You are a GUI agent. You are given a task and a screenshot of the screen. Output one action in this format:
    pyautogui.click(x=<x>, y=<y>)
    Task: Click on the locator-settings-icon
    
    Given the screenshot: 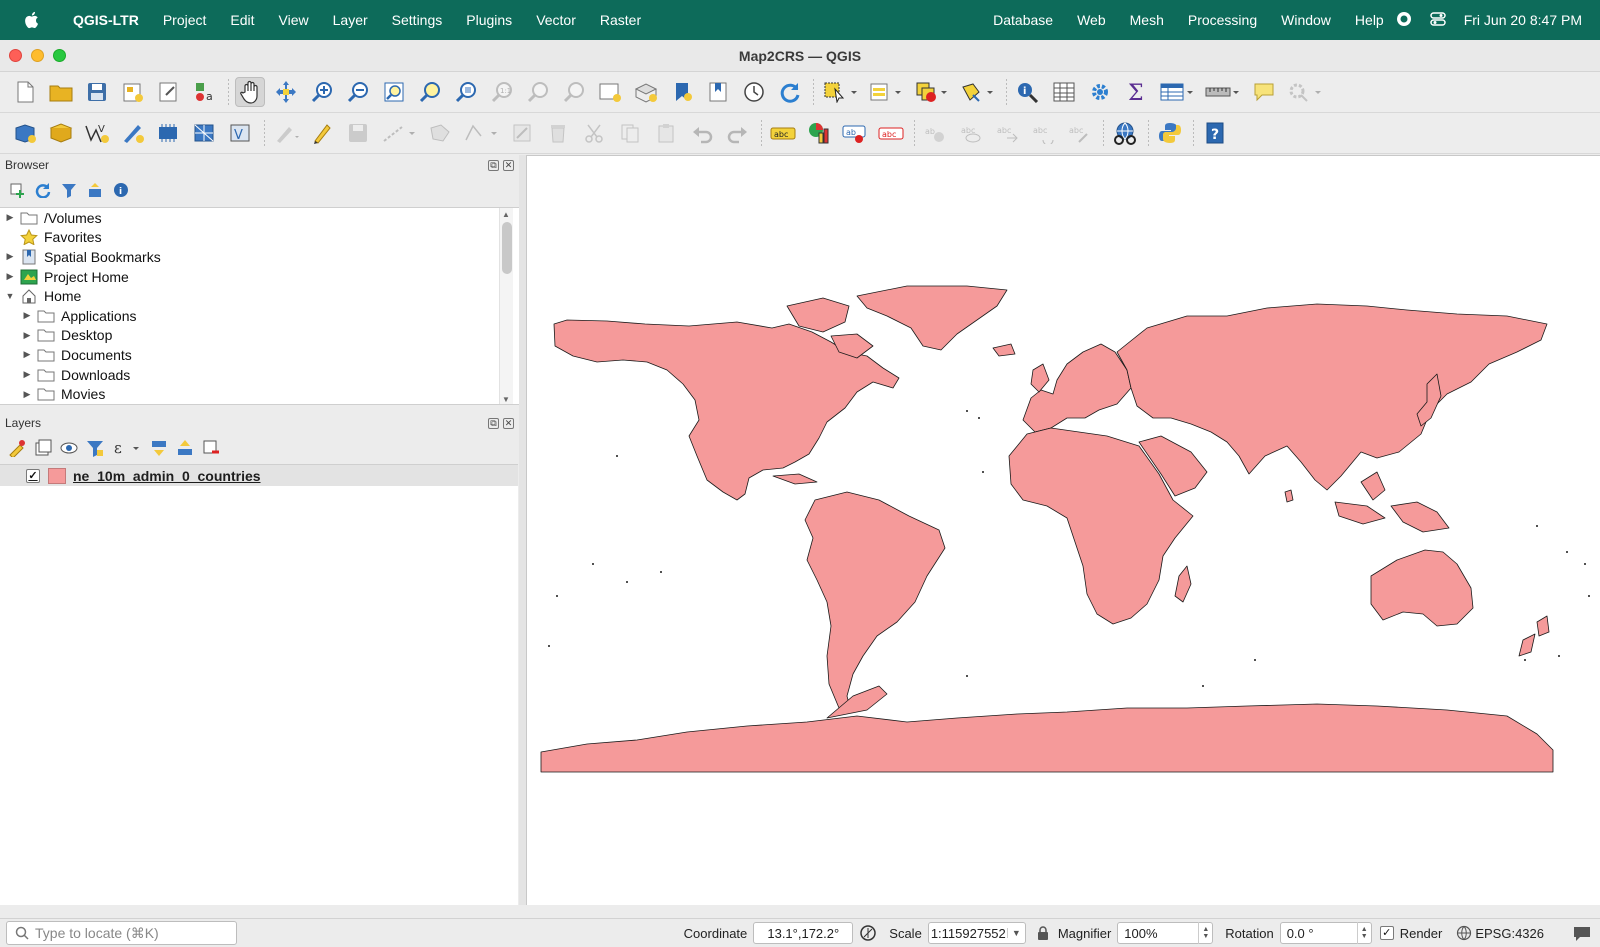 What is the action you would take?
    pyautogui.click(x=1305, y=92)
    